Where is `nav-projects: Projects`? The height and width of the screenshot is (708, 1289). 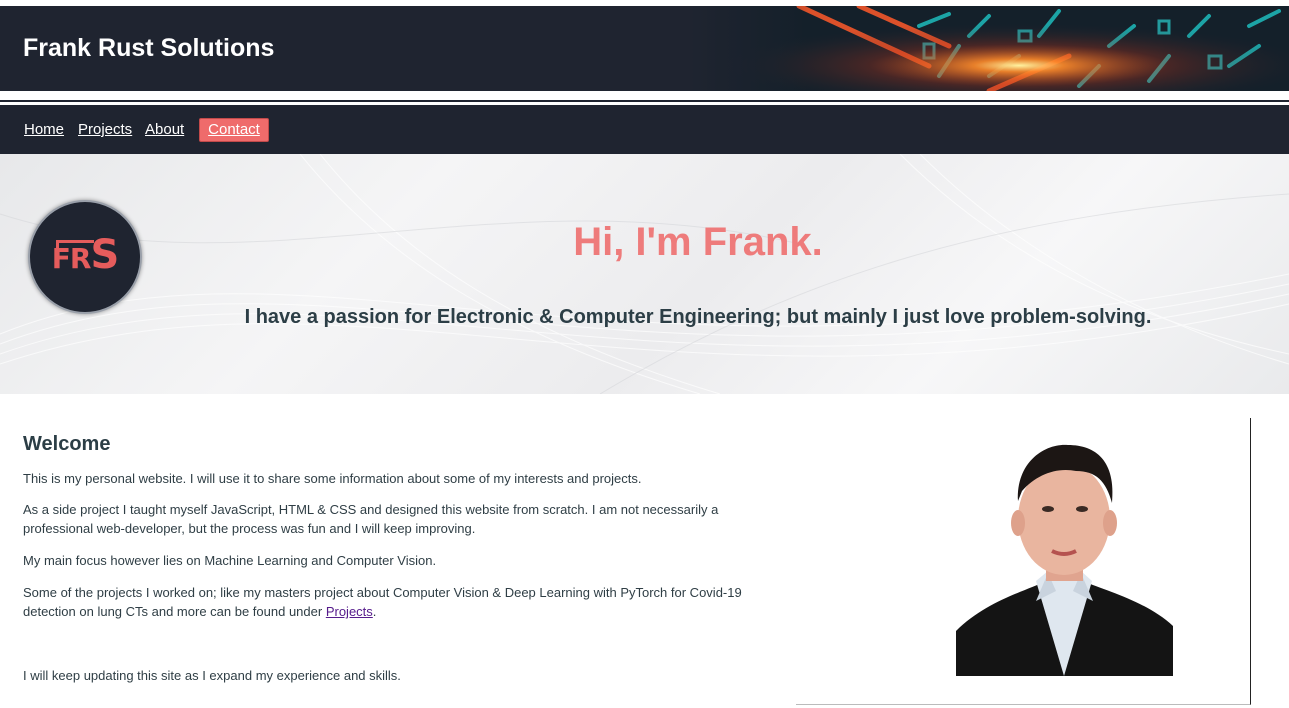 nav-projects: Projects is located at coordinates (105, 129).